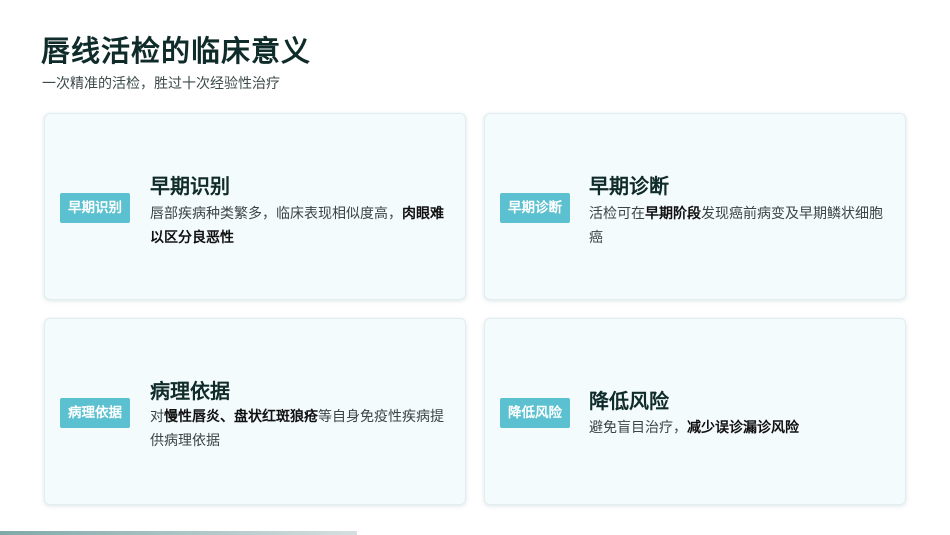  What do you see at coordinates (161, 84) in the screenshot?
I see `page-subtitle: 一次精准的活检，胜过十次经验性治疗` at bounding box center [161, 84].